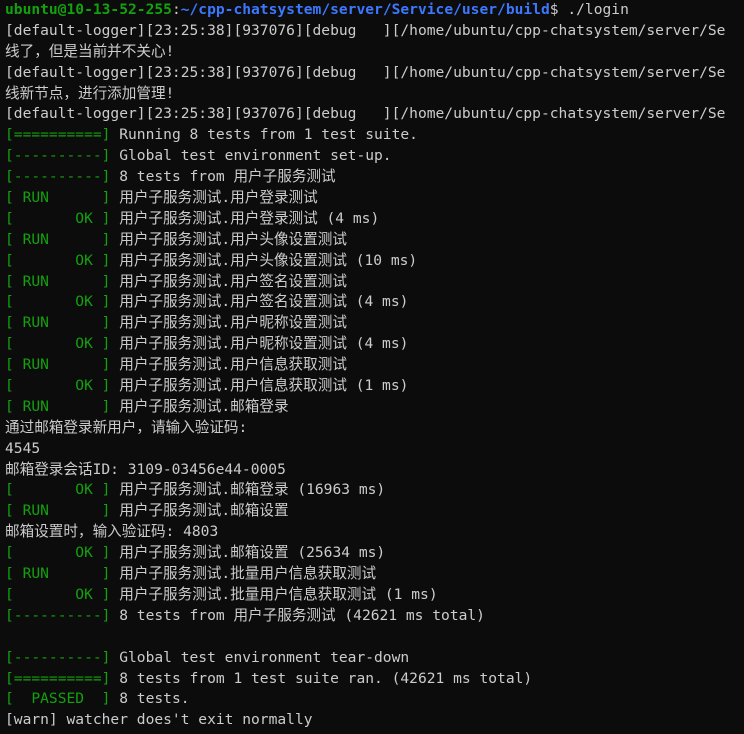 Image resolution: width=744 pixels, height=734 pixels. I want to click on output-text: 用户子服务测试.批量用户信息获取测试, so click(243, 574).